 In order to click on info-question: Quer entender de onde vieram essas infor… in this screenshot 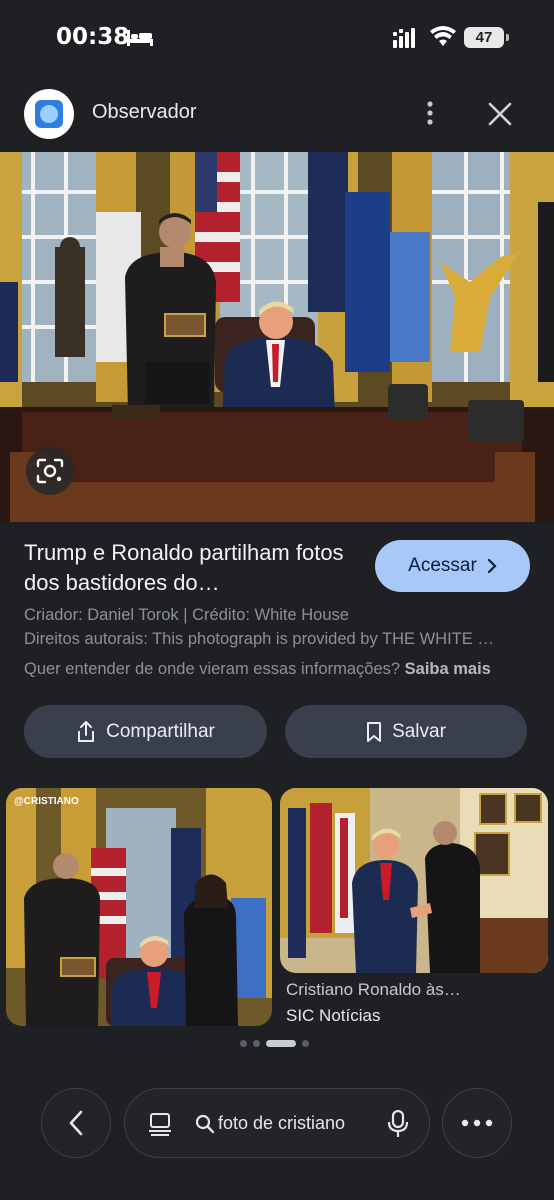, I will do `click(212, 669)`.